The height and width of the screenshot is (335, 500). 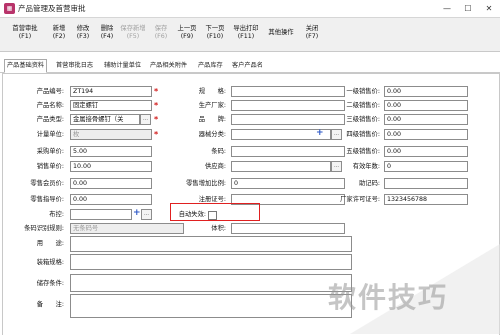 I want to click on save-new-key: (F5), so click(x=133, y=36).